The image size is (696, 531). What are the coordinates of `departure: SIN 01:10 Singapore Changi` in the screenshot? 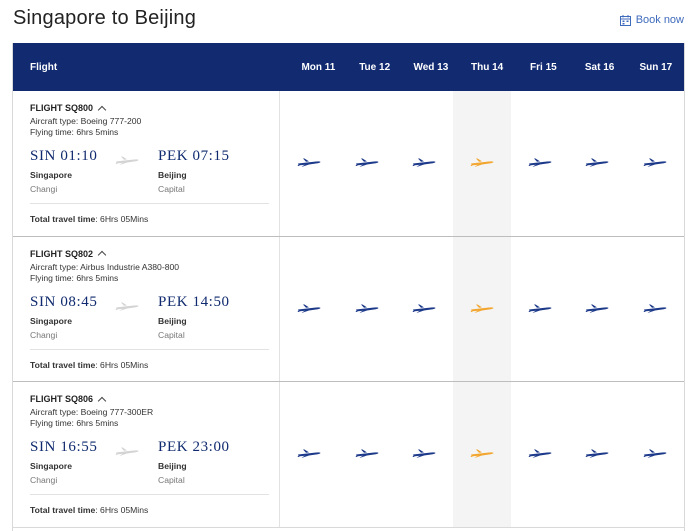 It's located at (64, 171).